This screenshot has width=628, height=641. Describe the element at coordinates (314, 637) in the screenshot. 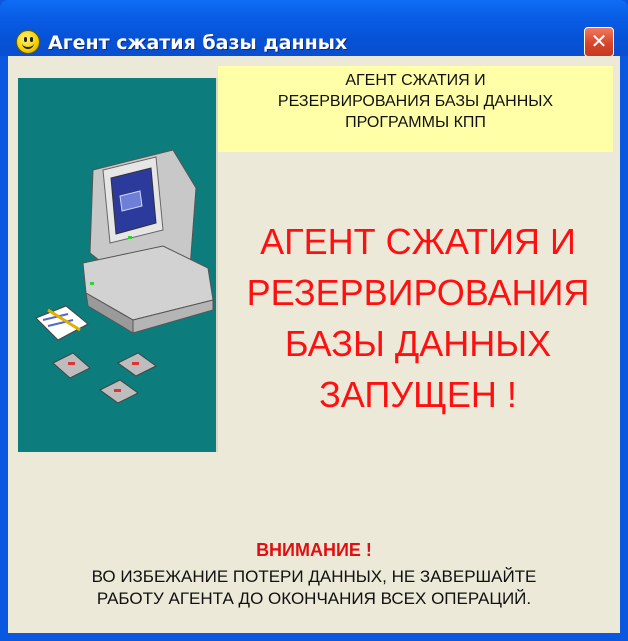

I see `window-bottom-border` at that location.